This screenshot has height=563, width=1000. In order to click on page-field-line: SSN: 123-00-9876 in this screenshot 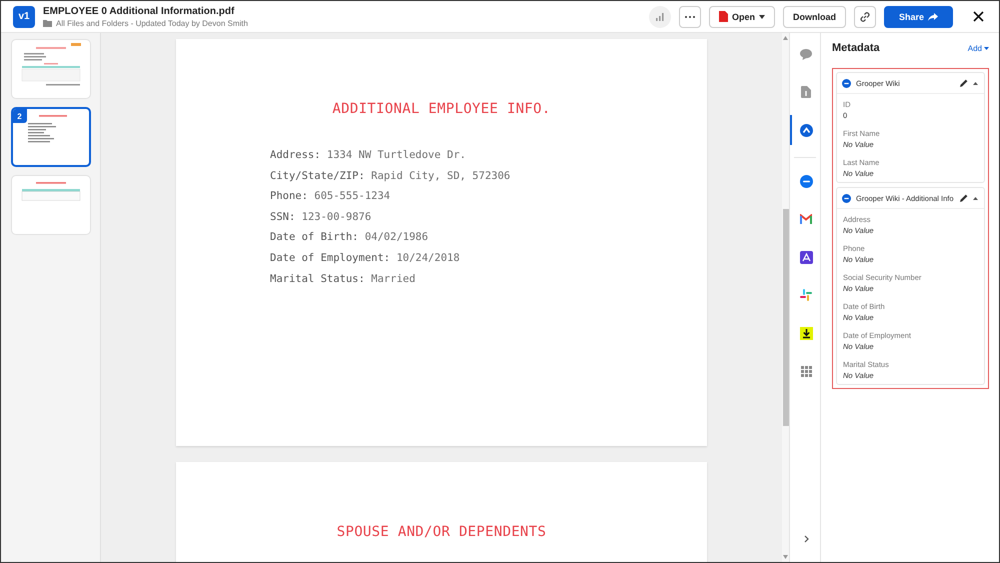, I will do `click(321, 217)`.